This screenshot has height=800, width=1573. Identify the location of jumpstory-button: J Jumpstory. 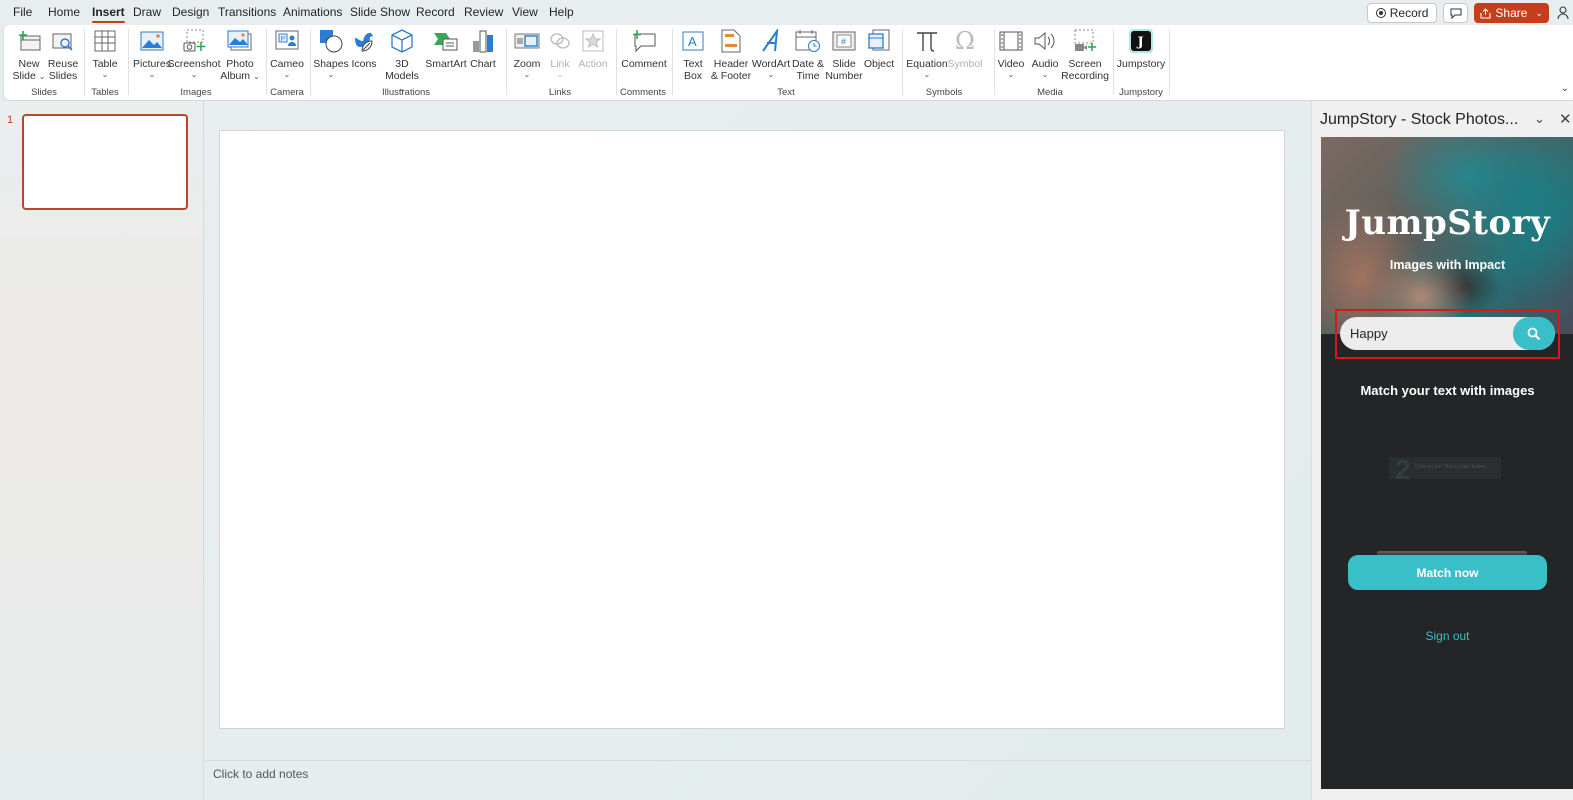
(1141, 48).